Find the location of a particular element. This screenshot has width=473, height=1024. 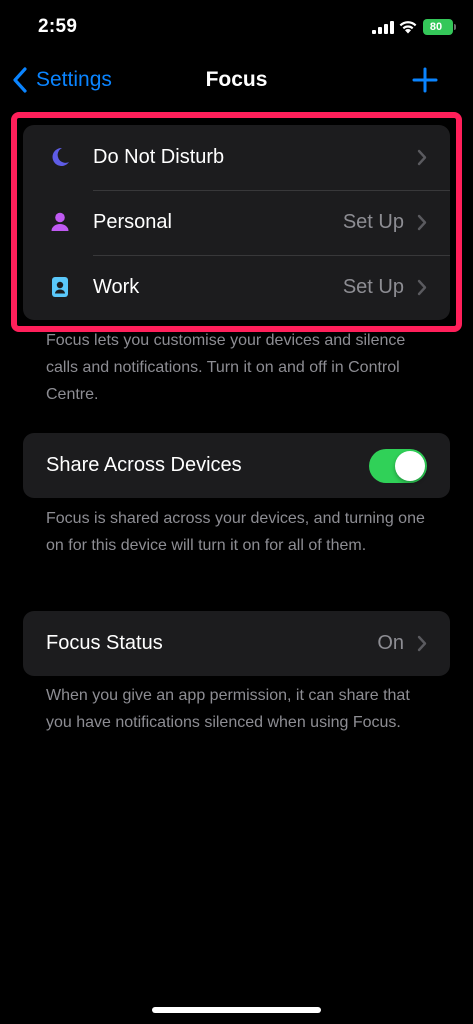

share-across-devices-row: Share Across Devices is located at coordinates (236, 465).